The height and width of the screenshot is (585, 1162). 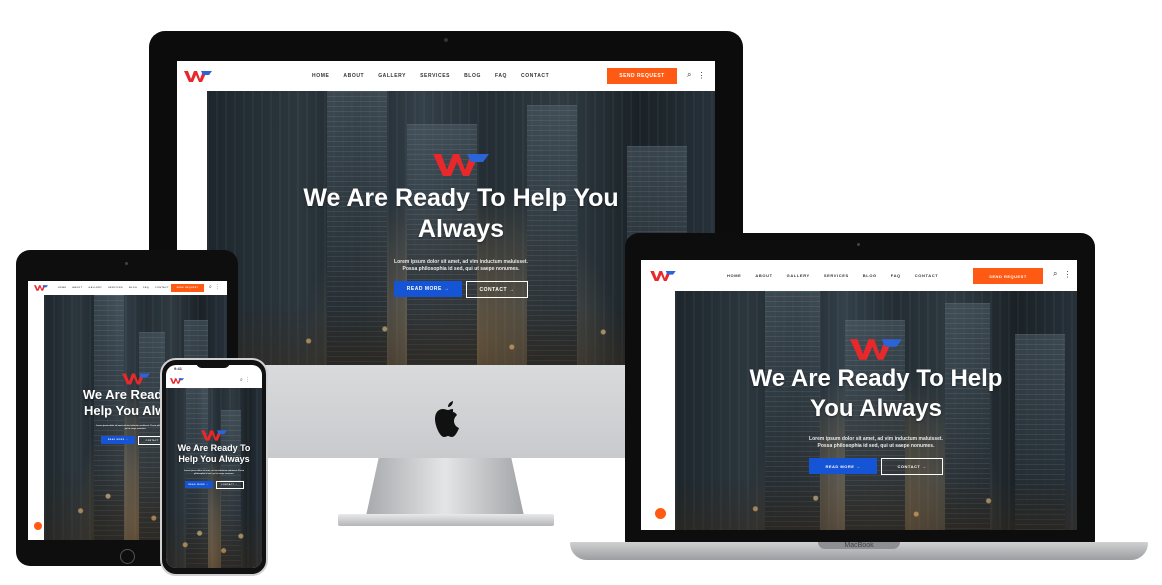 I want to click on imac-base, so click(x=446, y=520).